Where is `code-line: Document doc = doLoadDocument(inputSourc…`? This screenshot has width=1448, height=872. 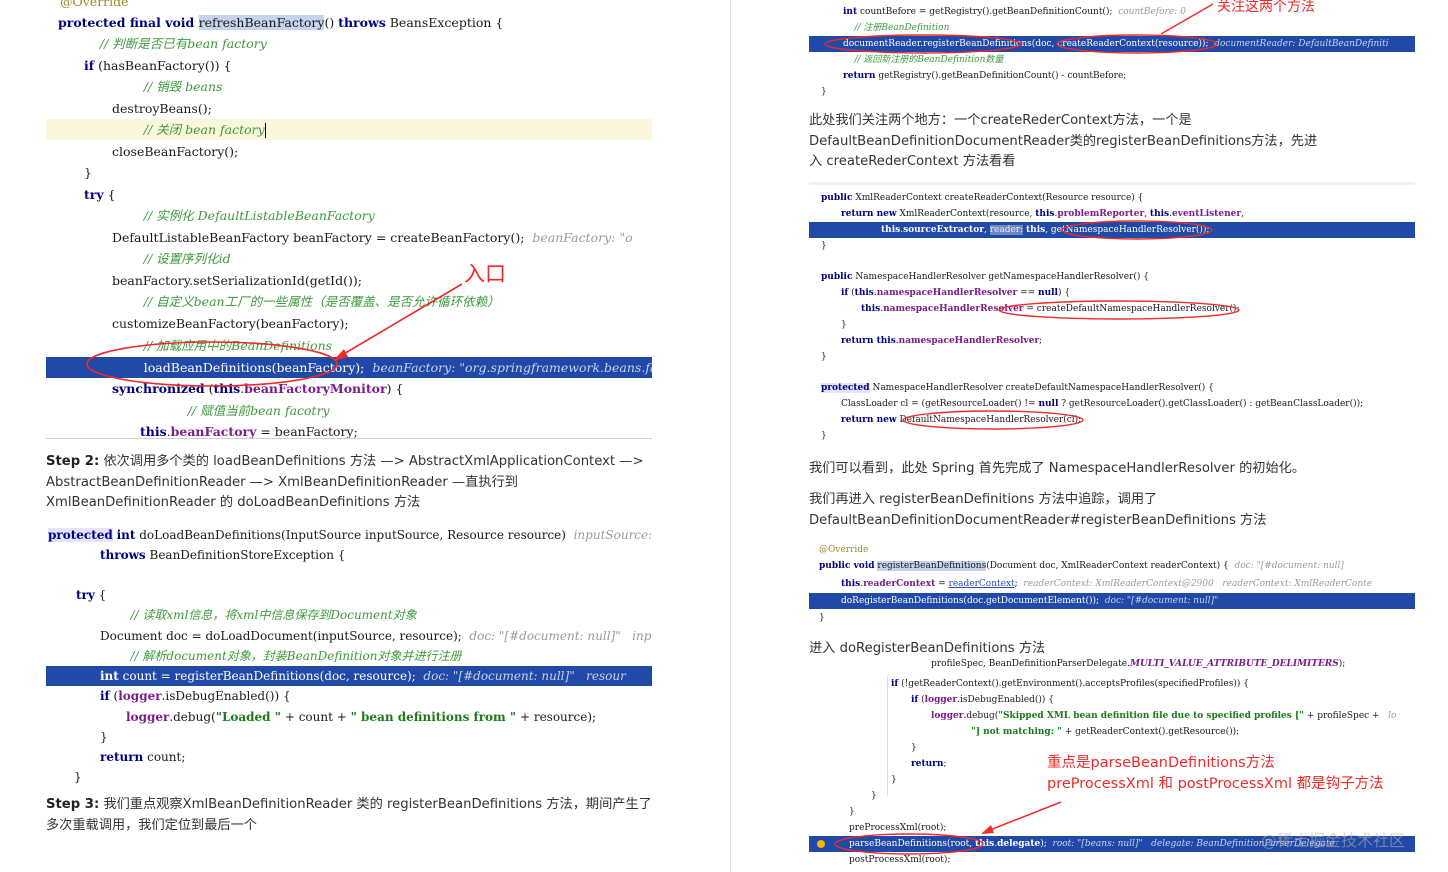
code-line: Document doc = doLoadDocument(inputSourc… is located at coordinates (376, 636).